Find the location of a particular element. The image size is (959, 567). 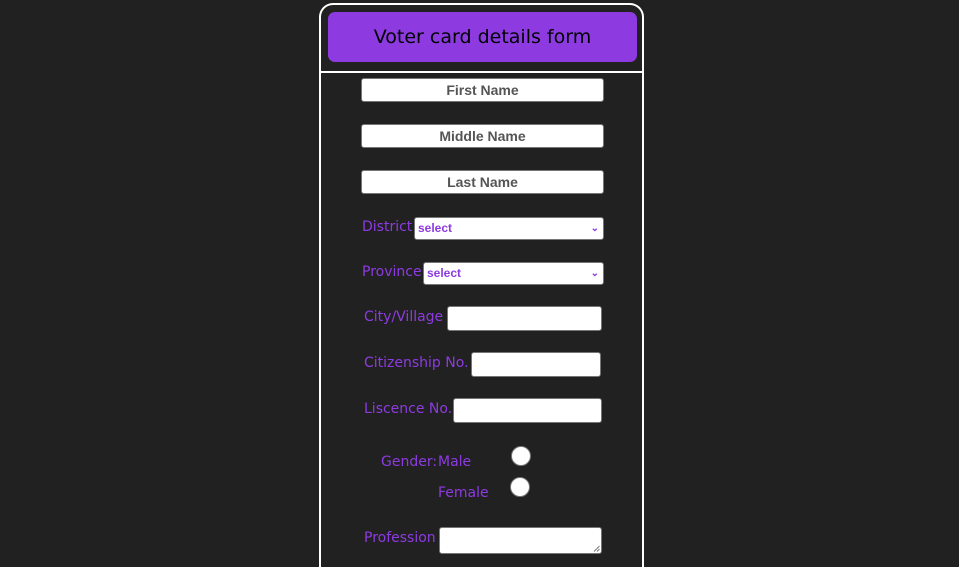

form-title: Voter card details form is located at coordinates (482, 37).